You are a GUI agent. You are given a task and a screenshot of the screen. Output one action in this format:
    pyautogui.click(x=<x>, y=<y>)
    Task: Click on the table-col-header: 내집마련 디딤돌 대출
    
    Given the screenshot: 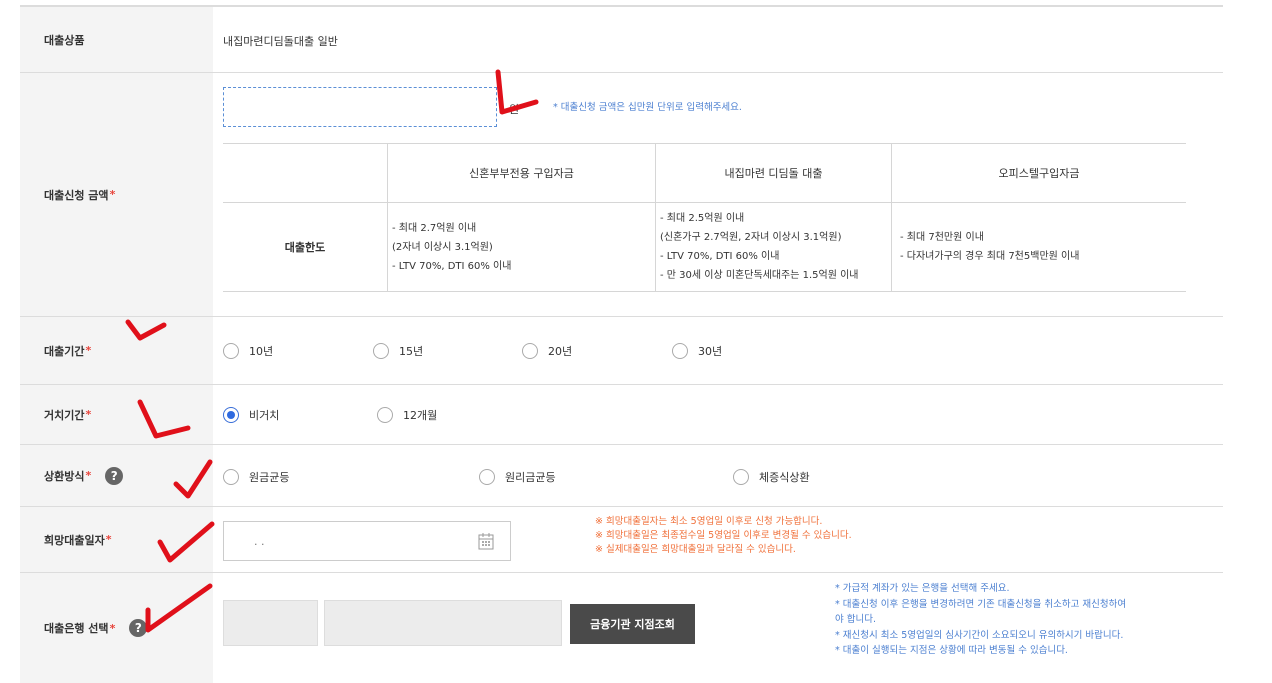 What is the action you would take?
    pyautogui.click(x=773, y=173)
    